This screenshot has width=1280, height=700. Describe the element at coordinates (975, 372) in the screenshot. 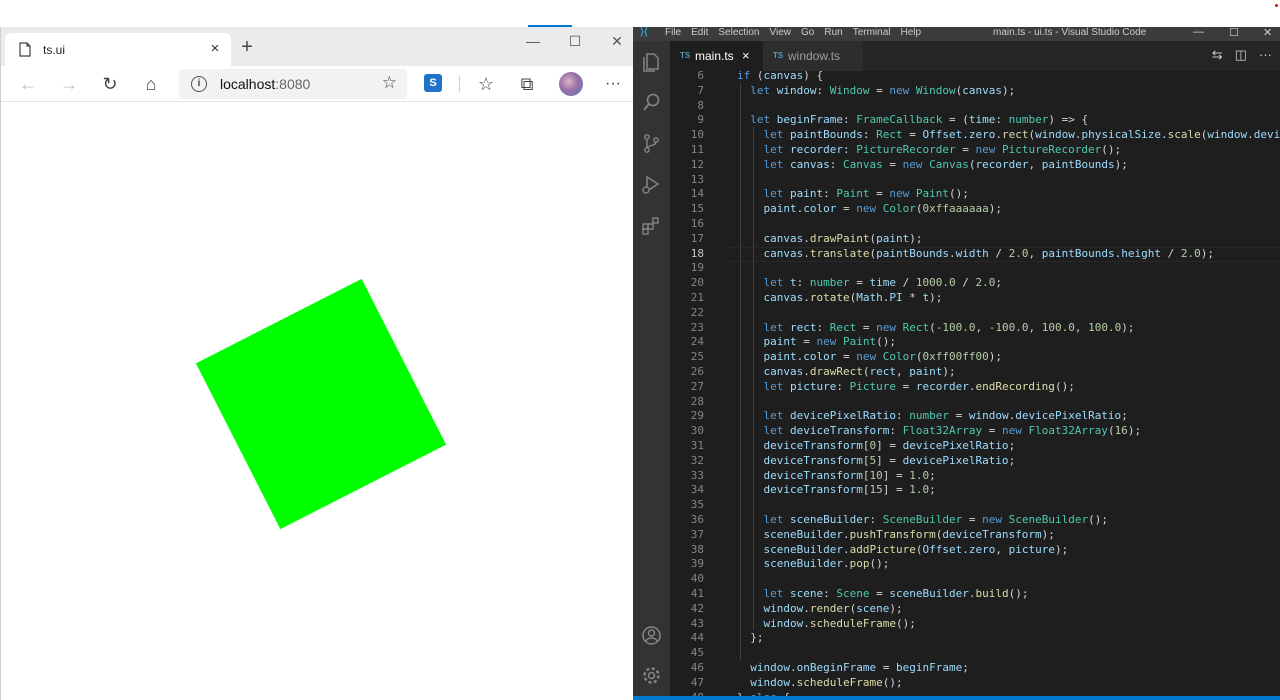

I see `code-line: 26 canvas.drawRect(rect, paint);` at that location.